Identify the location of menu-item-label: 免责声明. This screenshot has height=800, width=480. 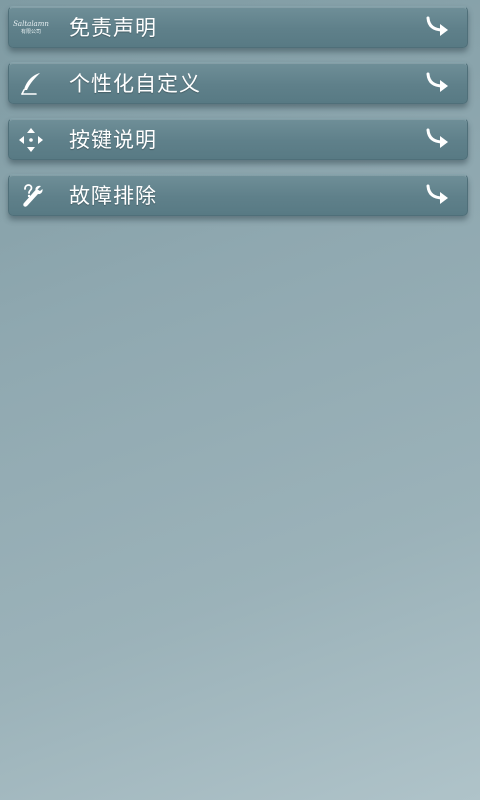
(113, 28).